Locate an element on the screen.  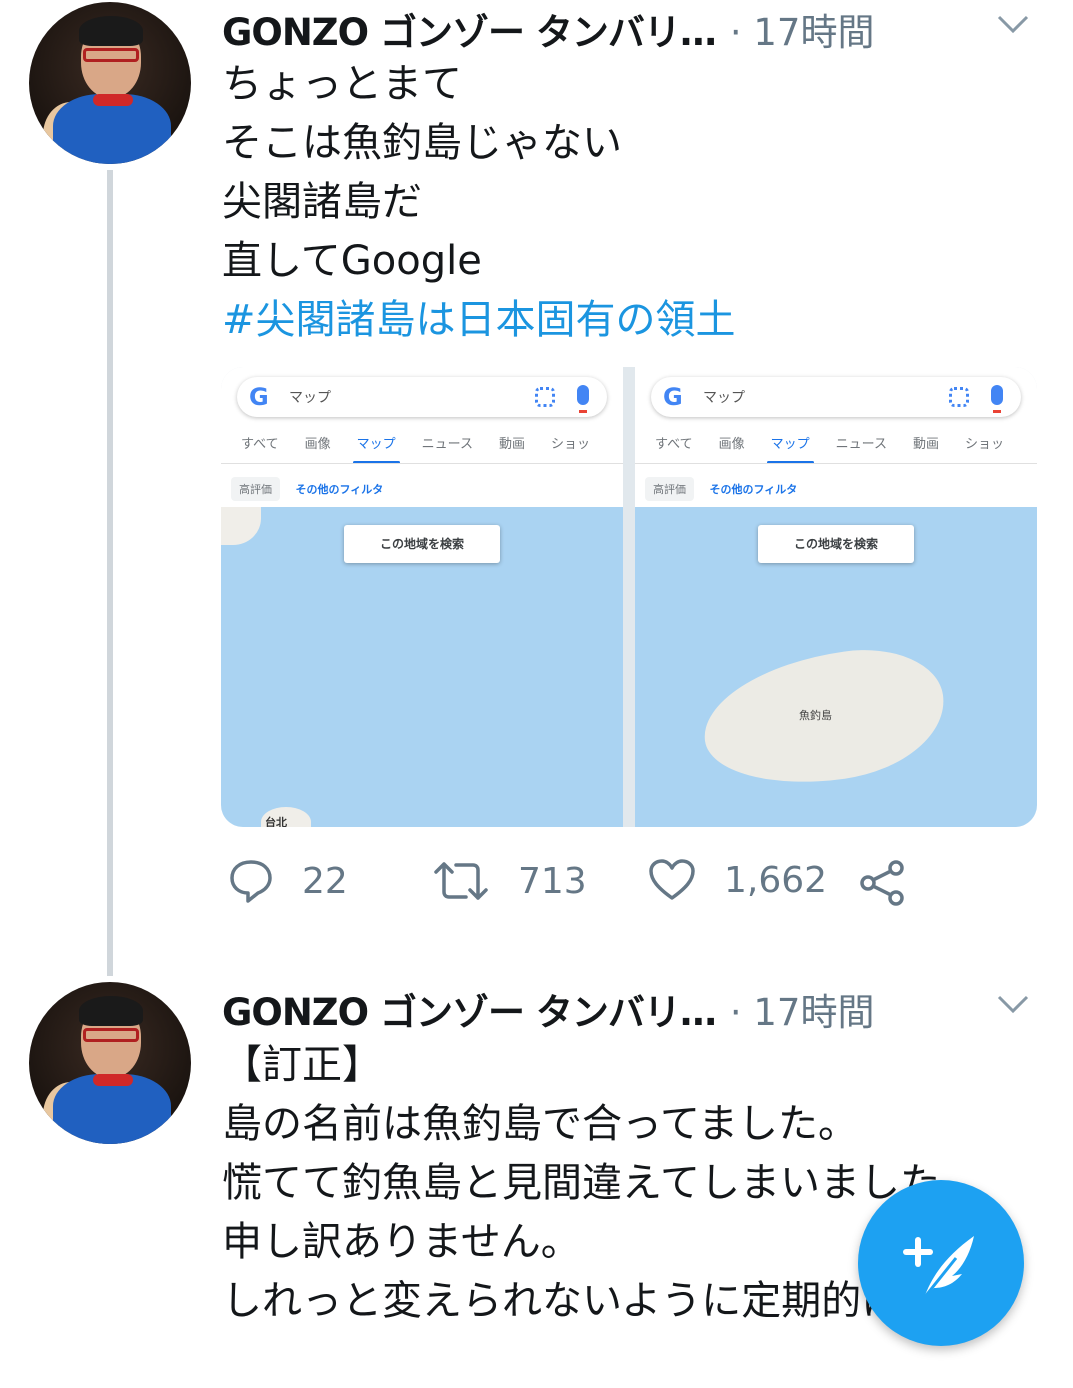
compose-tweet-button is located at coordinates (941, 1263).